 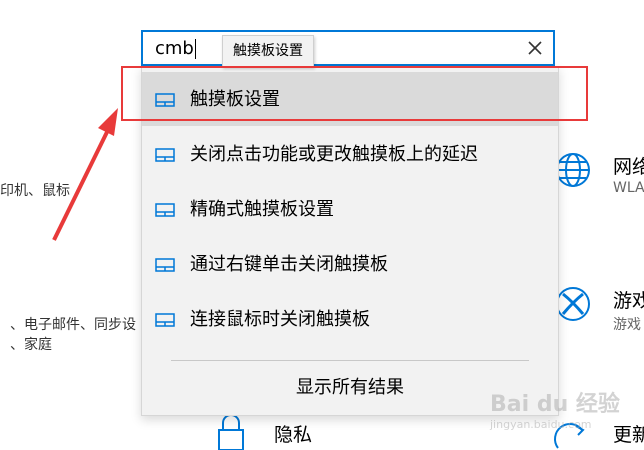 What do you see at coordinates (31, 345) in the screenshot?
I see `background-text-family: 、家庭` at bounding box center [31, 345].